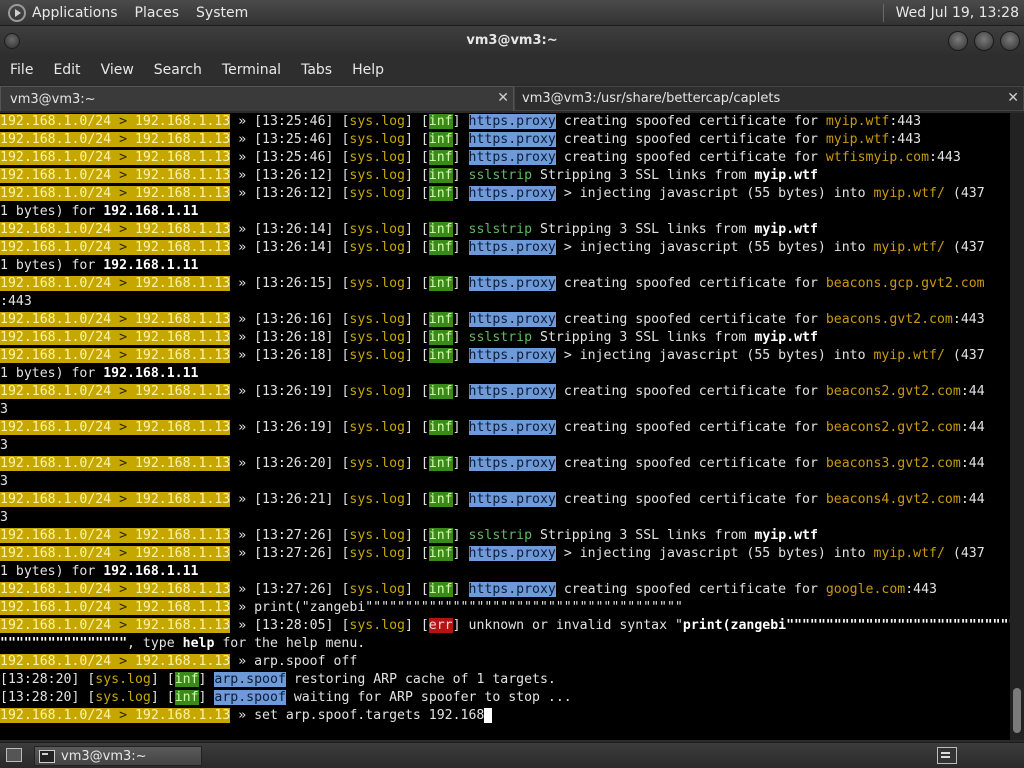  Describe the element at coordinates (298, 499) in the screenshot. I see `log-timestamp: [13:26:21]` at that location.